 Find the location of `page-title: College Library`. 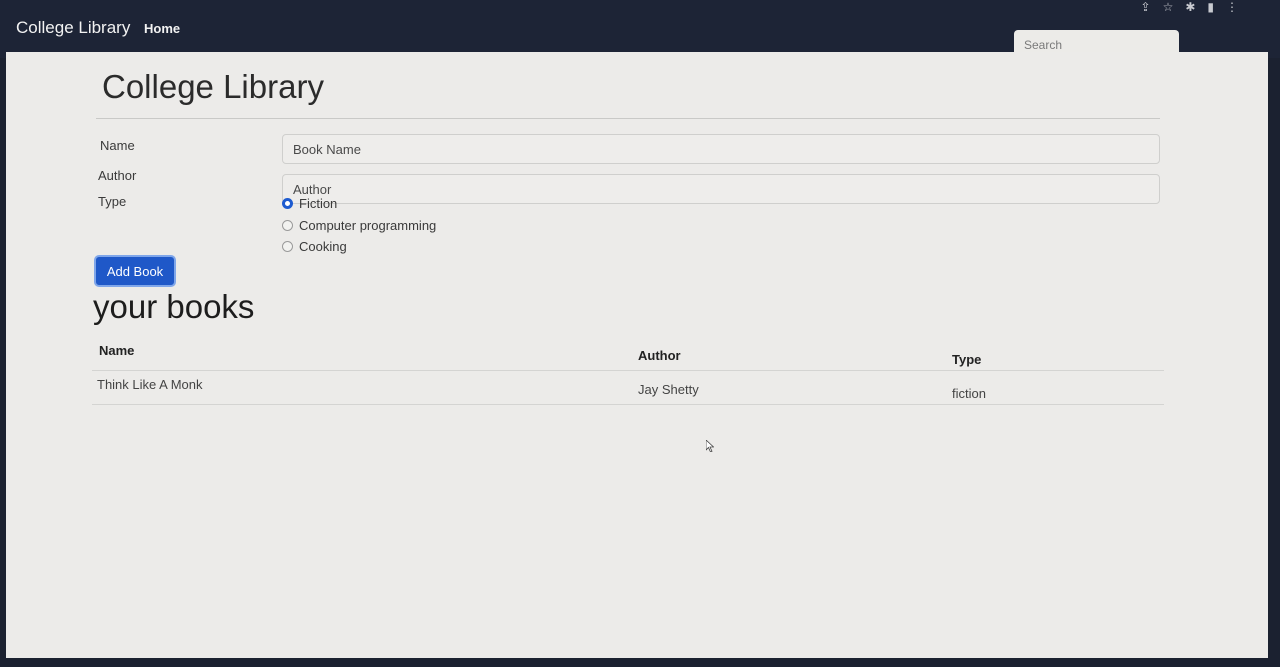

page-title: College Library is located at coordinates (213, 86).